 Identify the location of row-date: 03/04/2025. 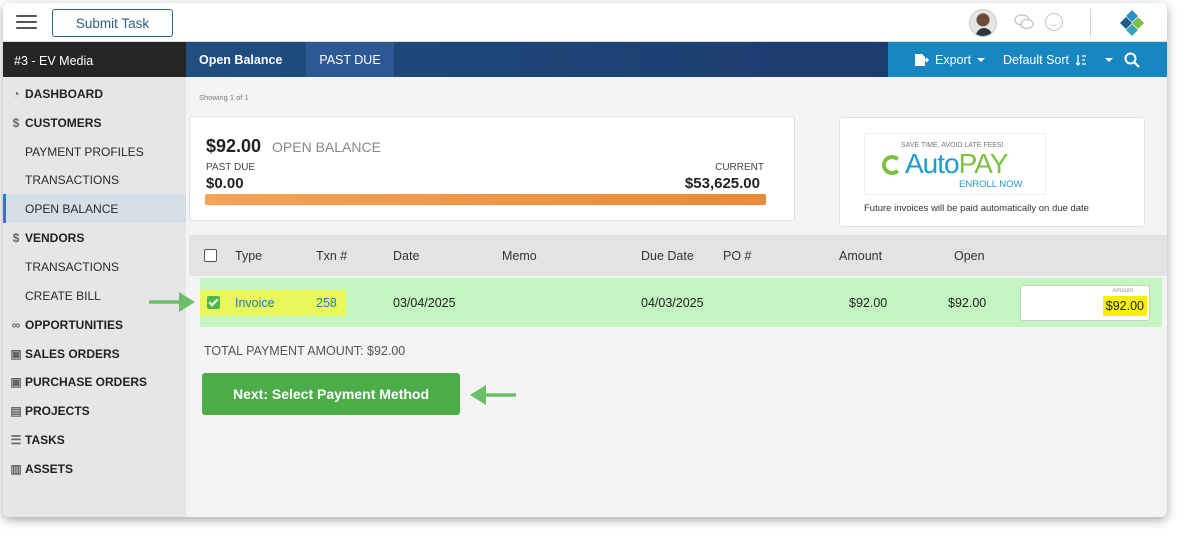
(424, 302).